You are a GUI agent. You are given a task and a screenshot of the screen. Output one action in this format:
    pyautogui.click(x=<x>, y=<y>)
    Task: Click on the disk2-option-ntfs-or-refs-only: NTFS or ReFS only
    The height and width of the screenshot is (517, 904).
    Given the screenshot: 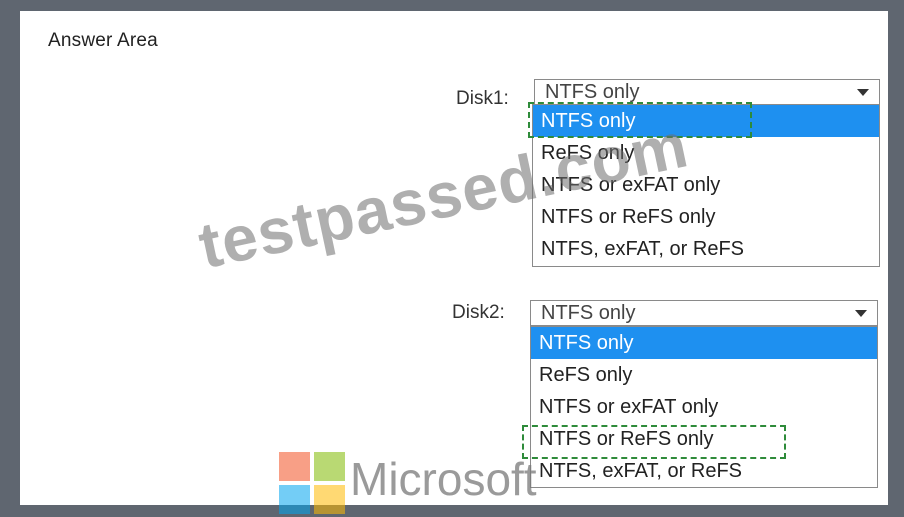 What is the action you would take?
    pyautogui.click(x=704, y=439)
    